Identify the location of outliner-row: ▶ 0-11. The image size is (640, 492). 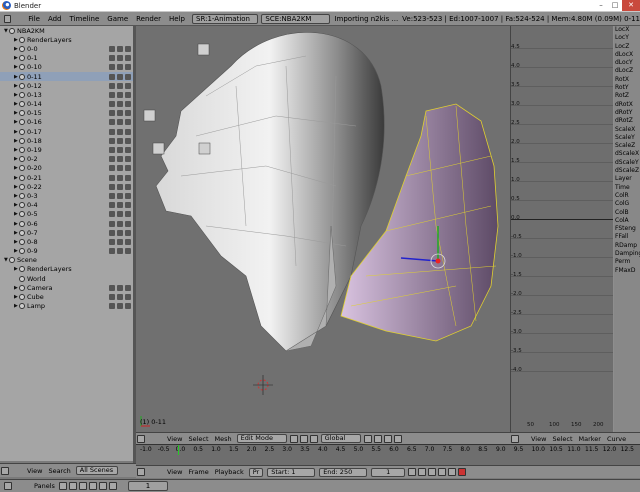
(66, 76).